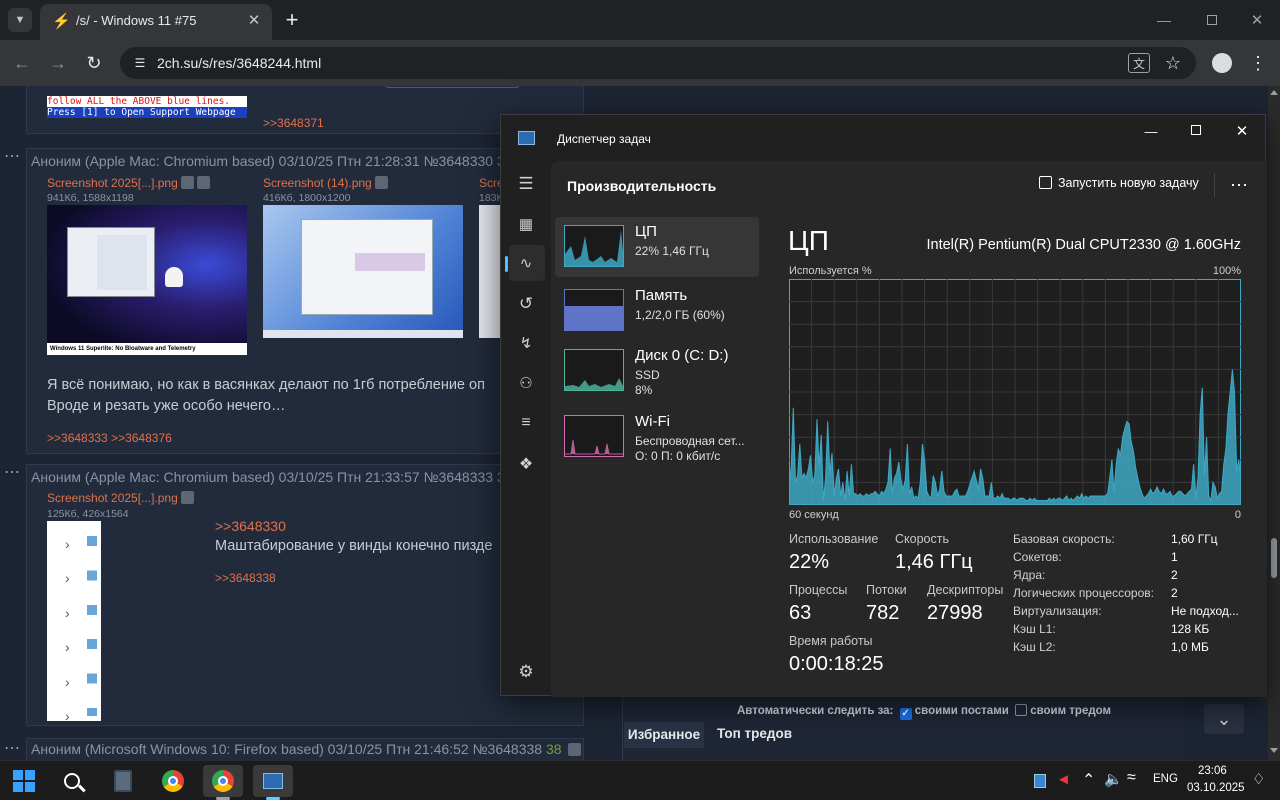  What do you see at coordinates (239, 63) in the screenshot?
I see `url-text: 2ch.su/s/res/3648244.html` at bounding box center [239, 63].